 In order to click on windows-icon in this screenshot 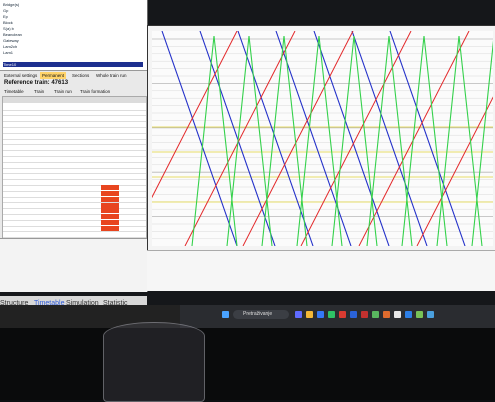, I will do `click(225, 314)`.